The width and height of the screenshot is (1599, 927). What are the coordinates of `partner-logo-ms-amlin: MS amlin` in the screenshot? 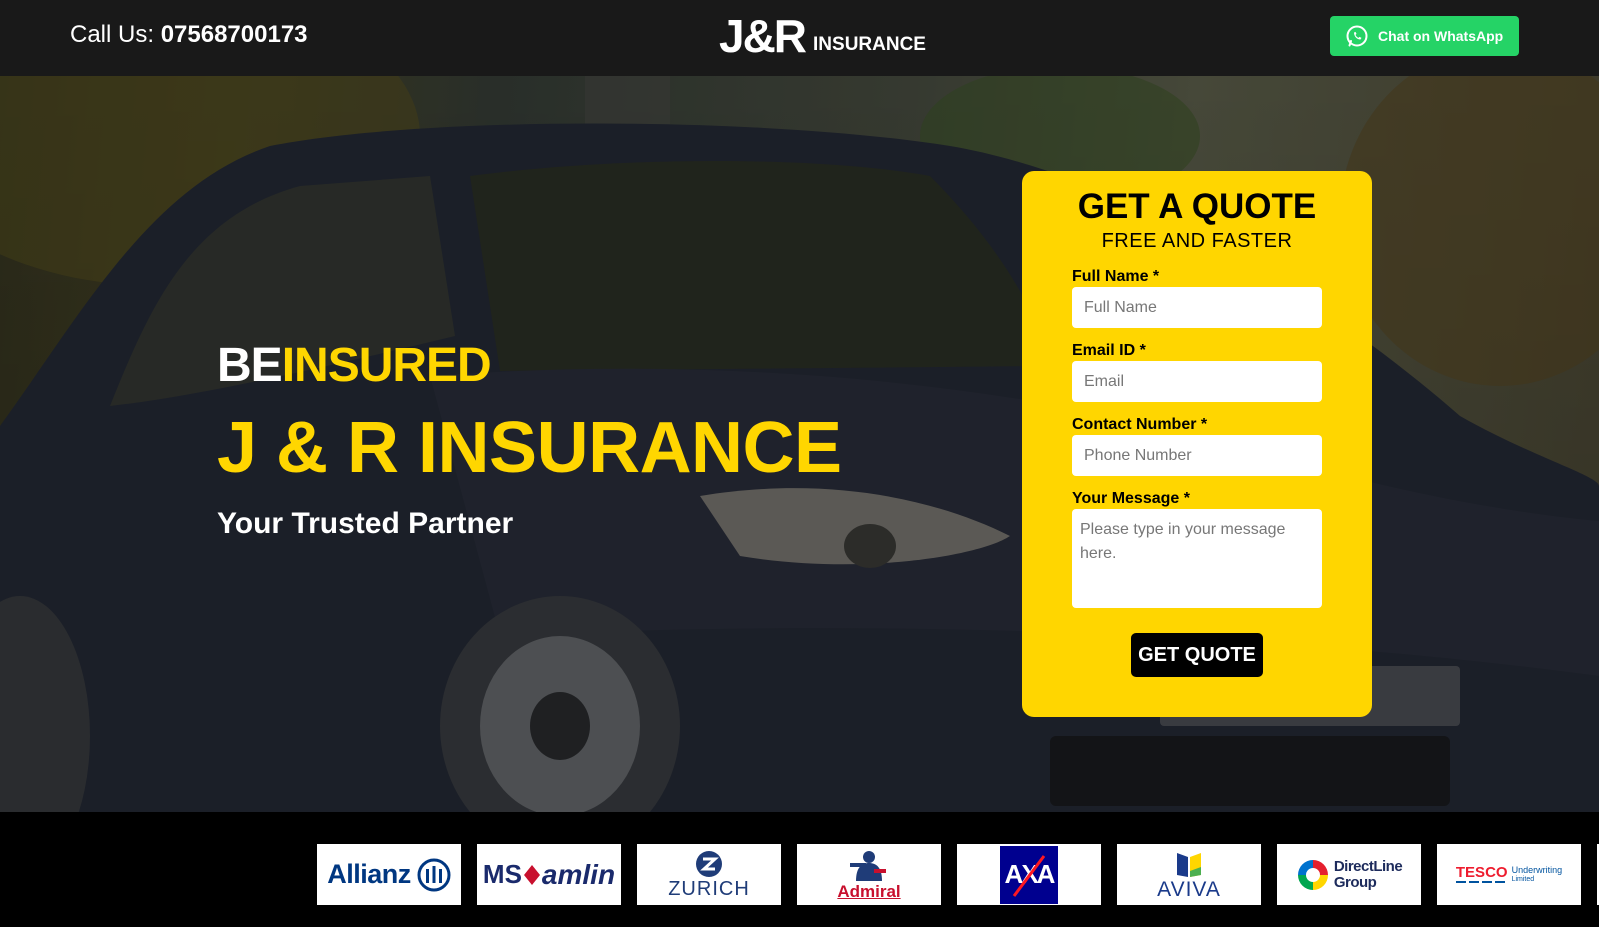 It's located at (549, 874).